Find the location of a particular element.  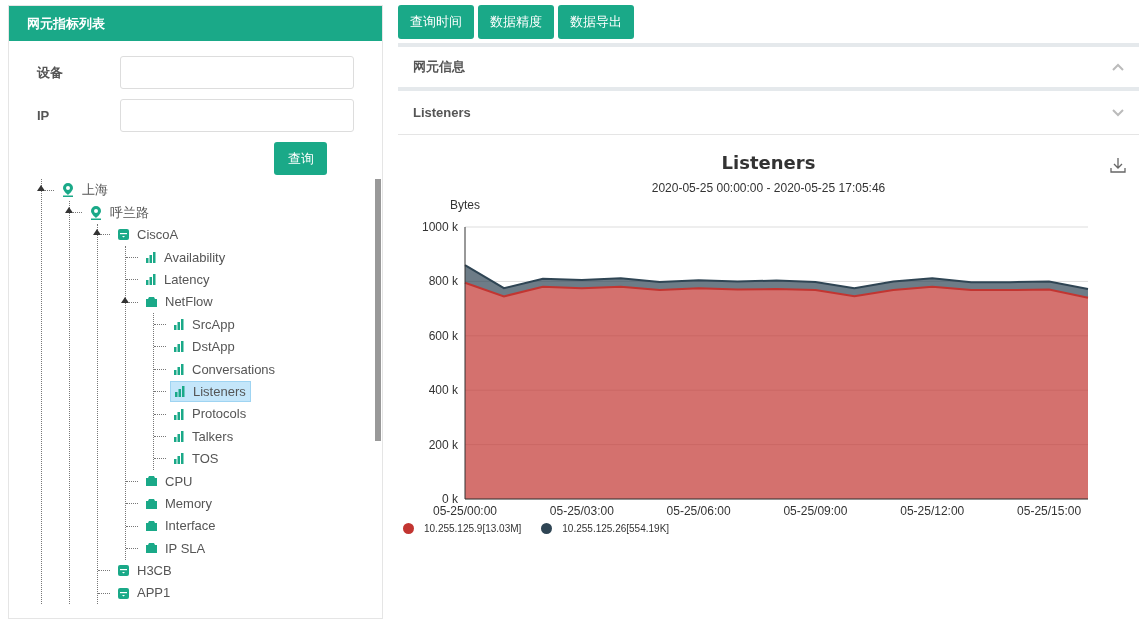

tree-item: Latency is located at coordinates (178, 280).